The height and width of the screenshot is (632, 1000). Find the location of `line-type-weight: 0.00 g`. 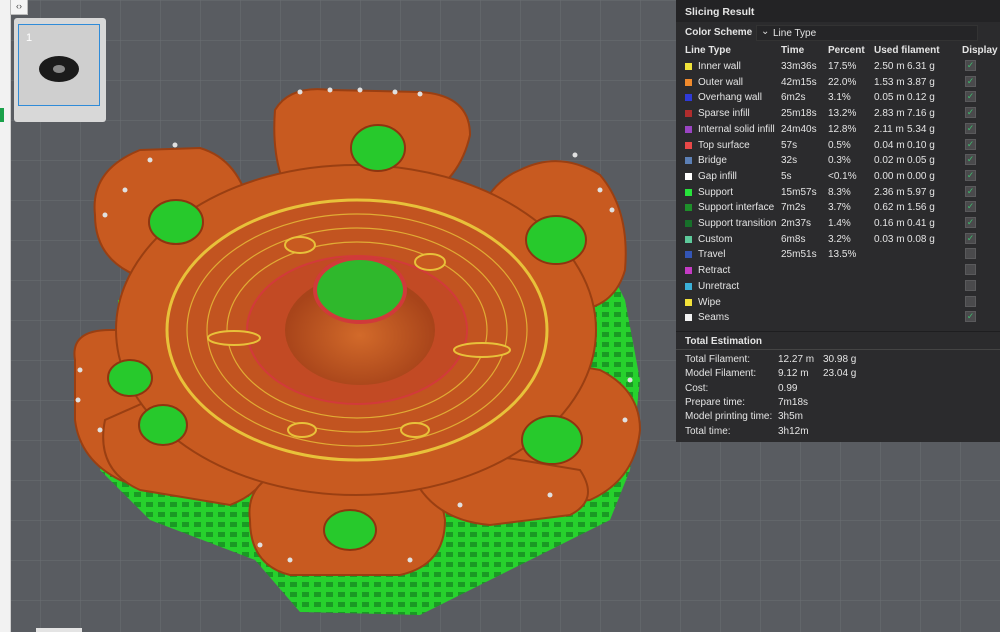

line-type-weight: 0.00 g is located at coordinates (921, 176).